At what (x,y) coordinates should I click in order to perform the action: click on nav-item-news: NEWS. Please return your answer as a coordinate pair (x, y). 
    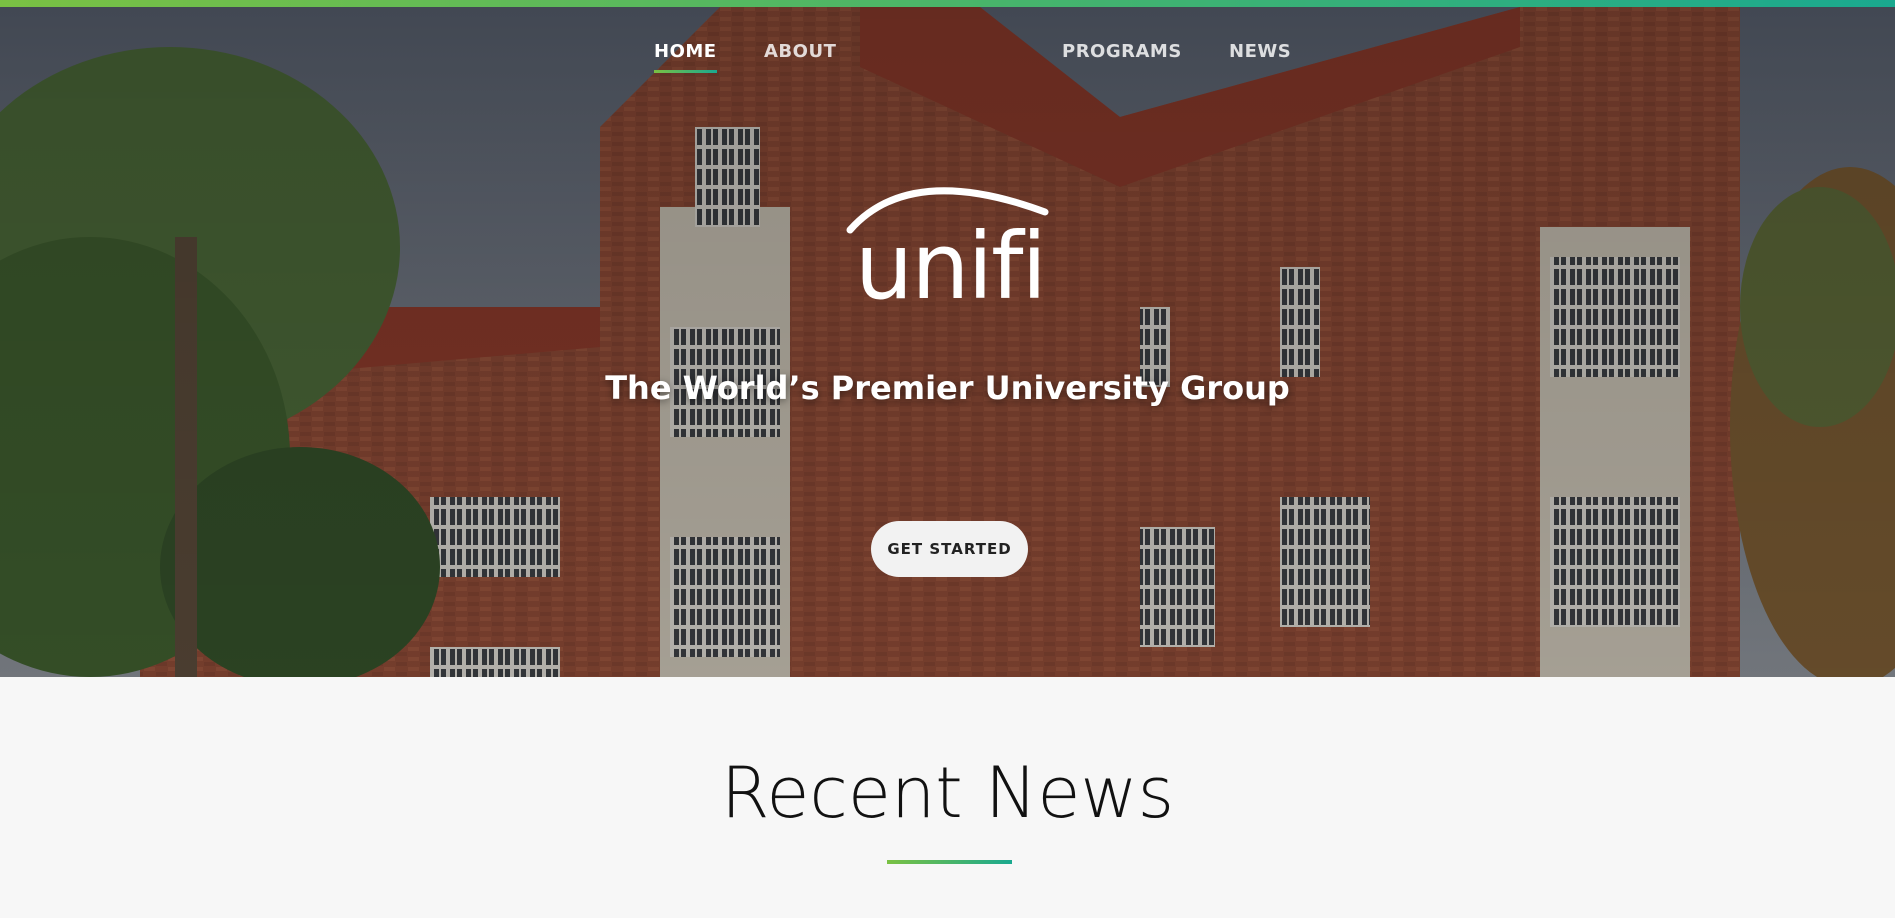
    Looking at the image, I should click on (1260, 51).